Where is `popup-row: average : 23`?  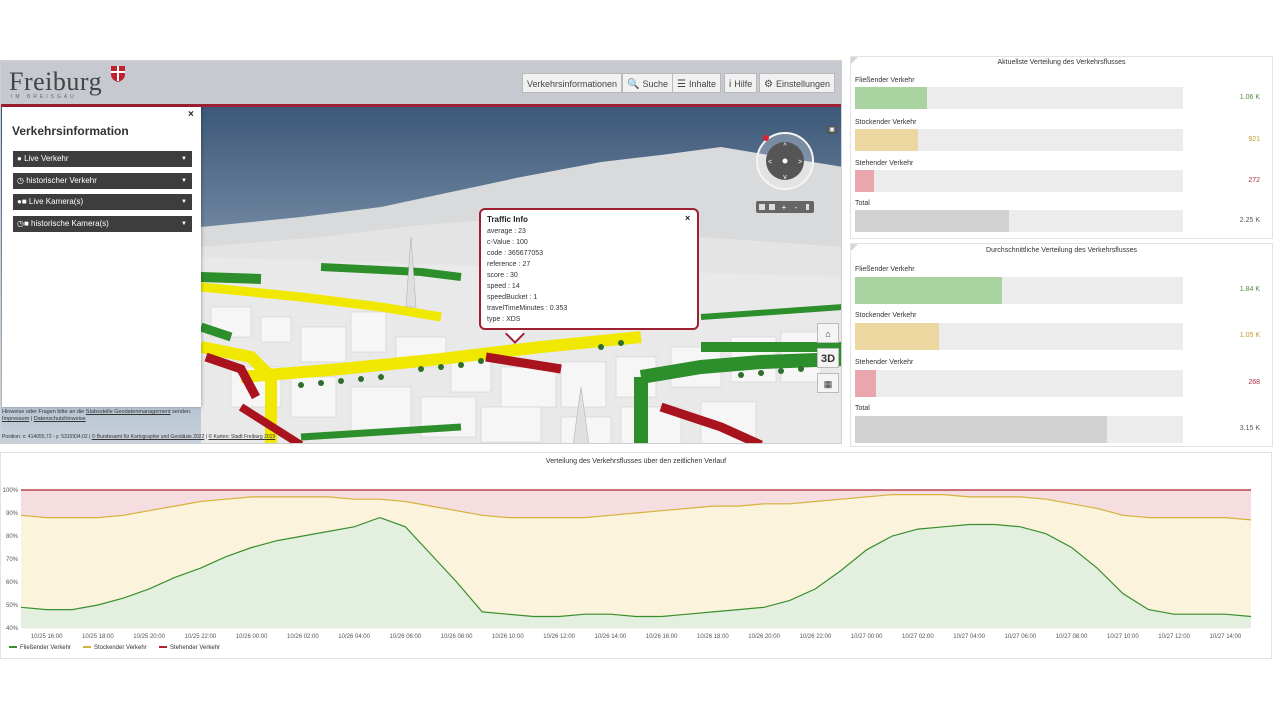
popup-row: average : 23 is located at coordinates (506, 231).